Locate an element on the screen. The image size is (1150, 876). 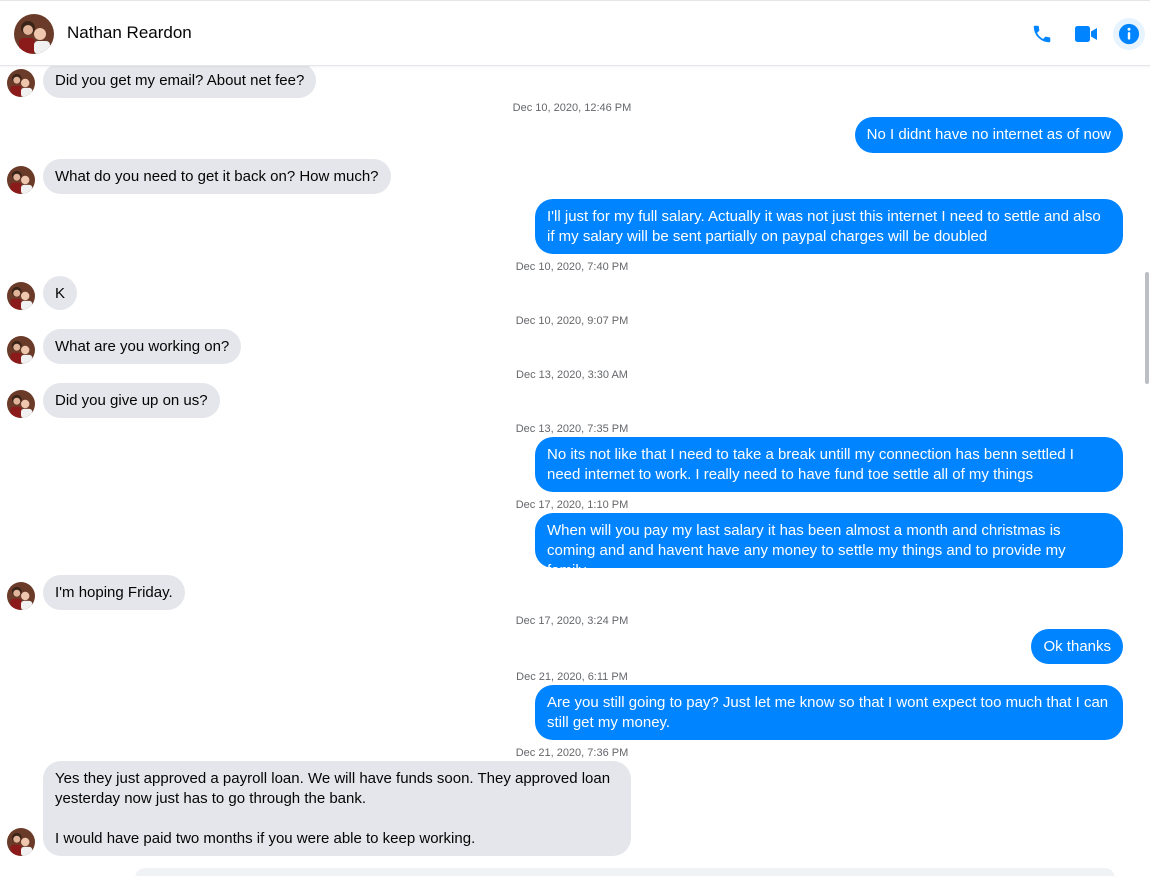
video-call-button is located at coordinates (1086, 34).